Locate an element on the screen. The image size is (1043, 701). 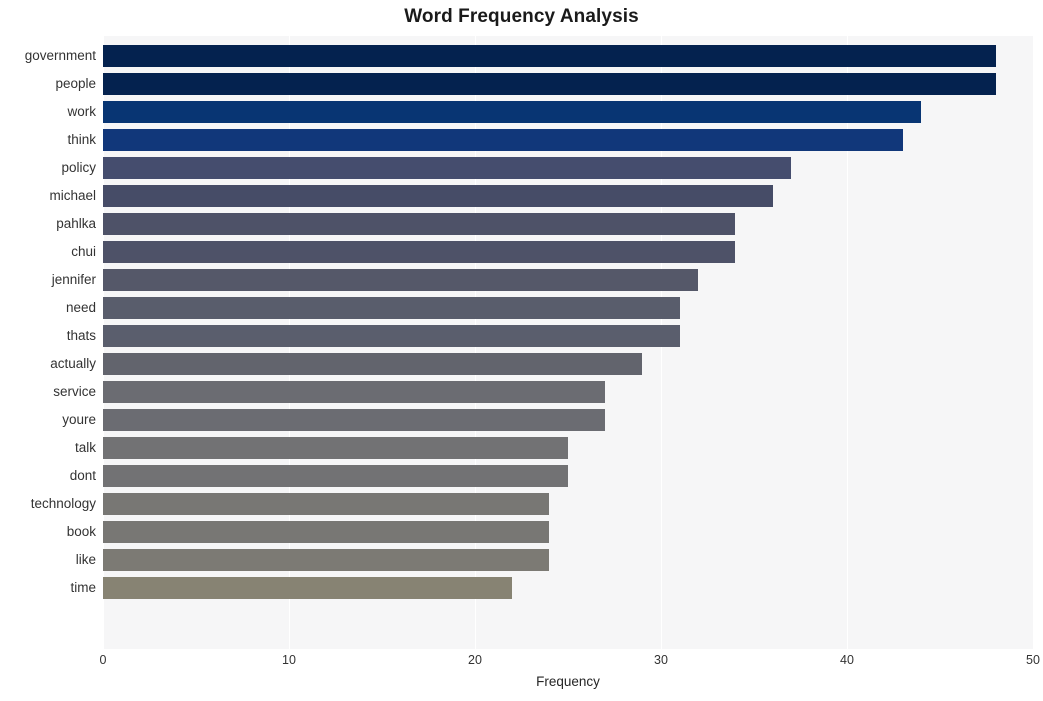
bar-need is located at coordinates (391, 308).